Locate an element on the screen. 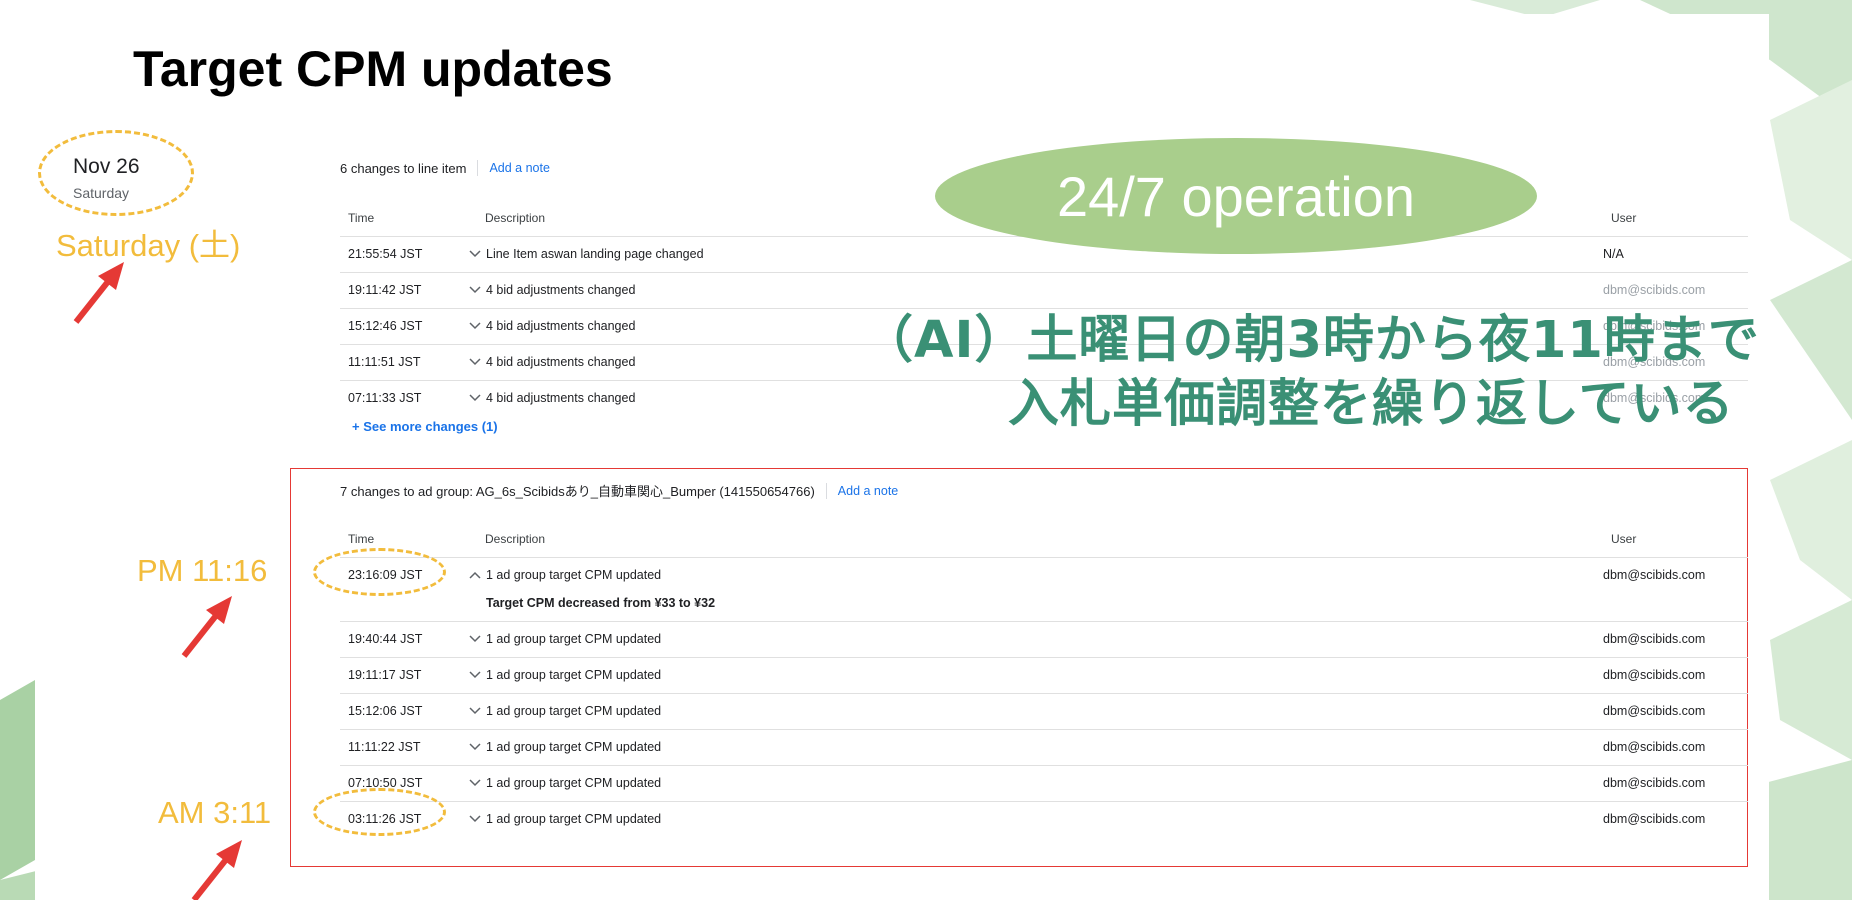 This screenshot has height=900, width=1852. row-time: 11:11:22 JST is located at coordinates (384, 747).